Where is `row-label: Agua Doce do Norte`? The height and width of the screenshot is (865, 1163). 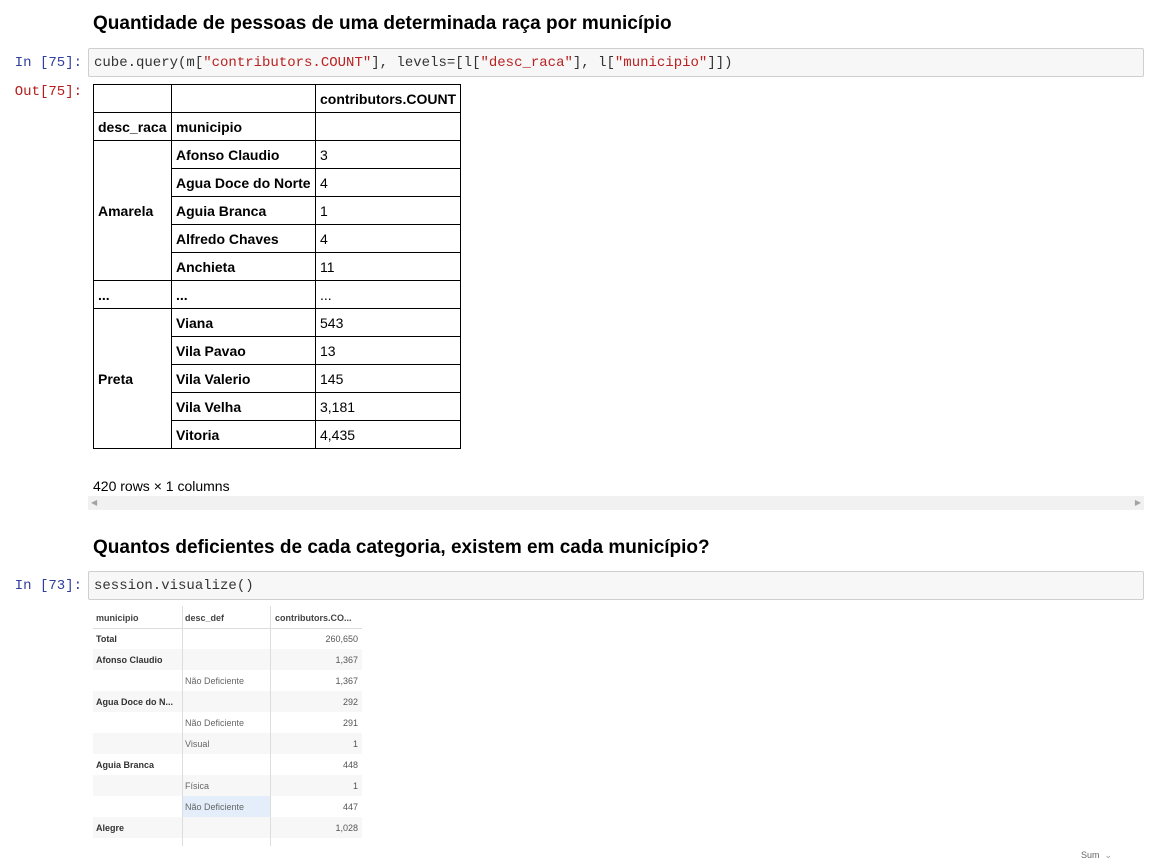
row-label: Agua Doce do Norte is located at coordinates (243, 182).